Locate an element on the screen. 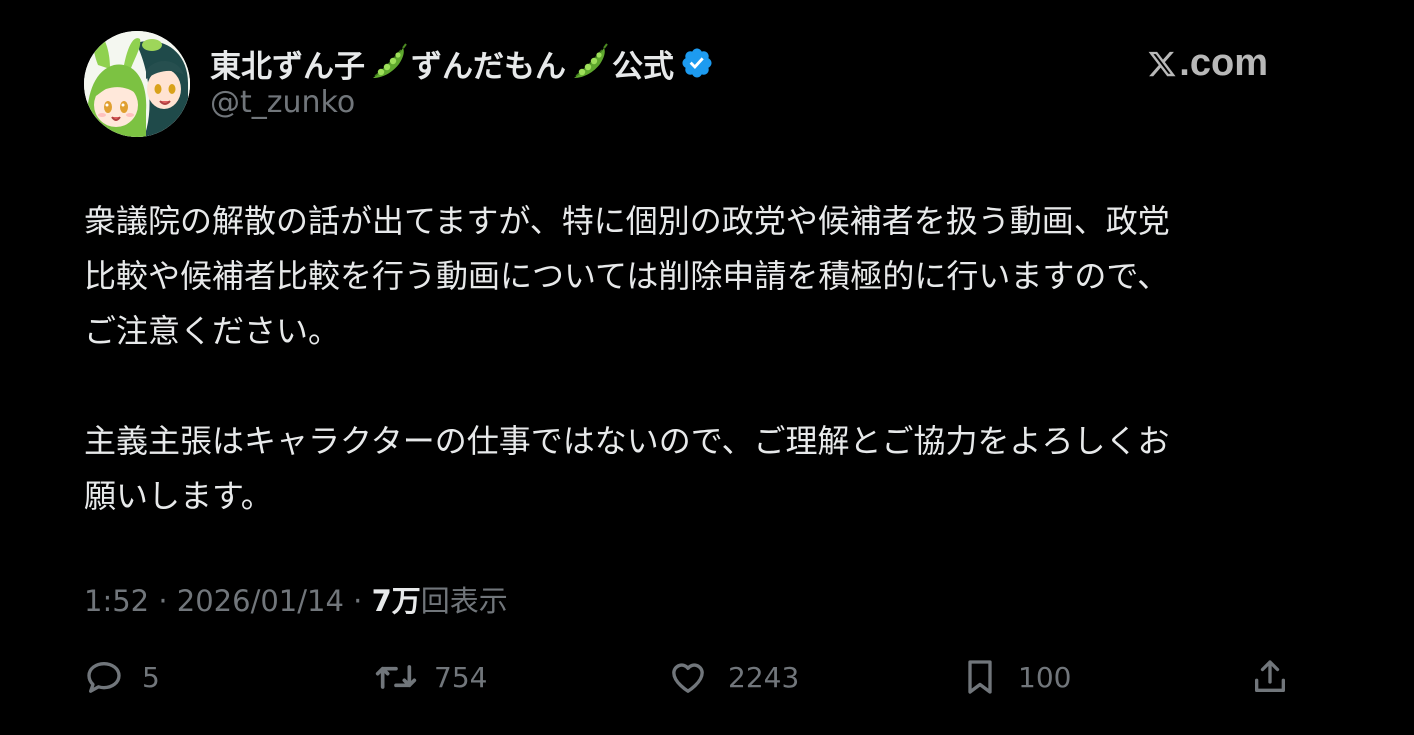  like-button: 2243 is located at coordinates (733, 677).